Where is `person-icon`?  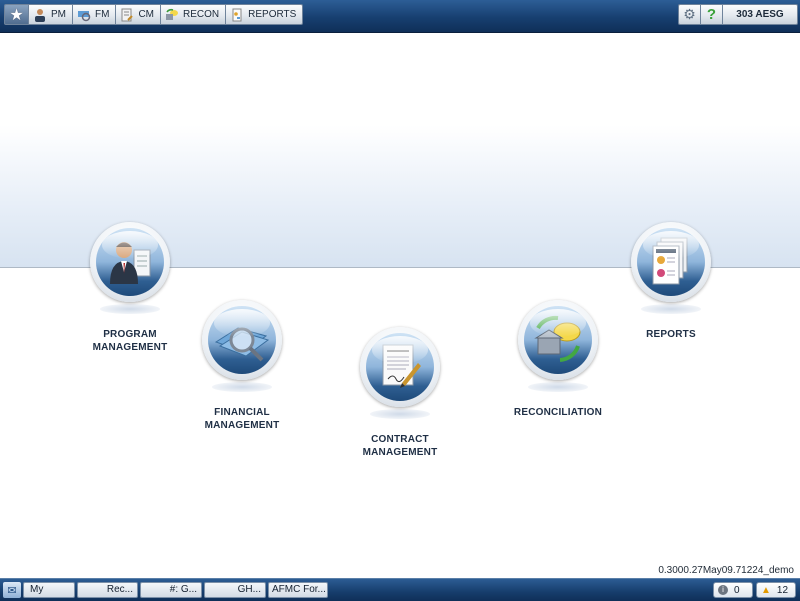 person-icon is located at coordinates (40, 15).